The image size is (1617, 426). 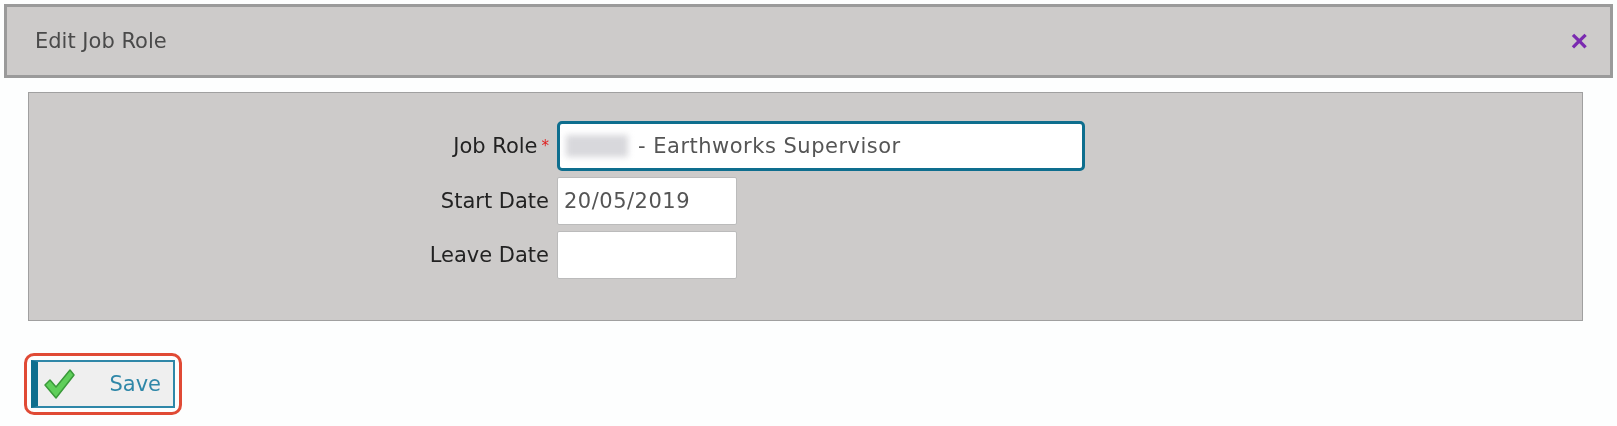 What do you see at coordinates (489, 255) in the screenshot?
I see `field-label: Leave Date` at bounding box center [489, 255].